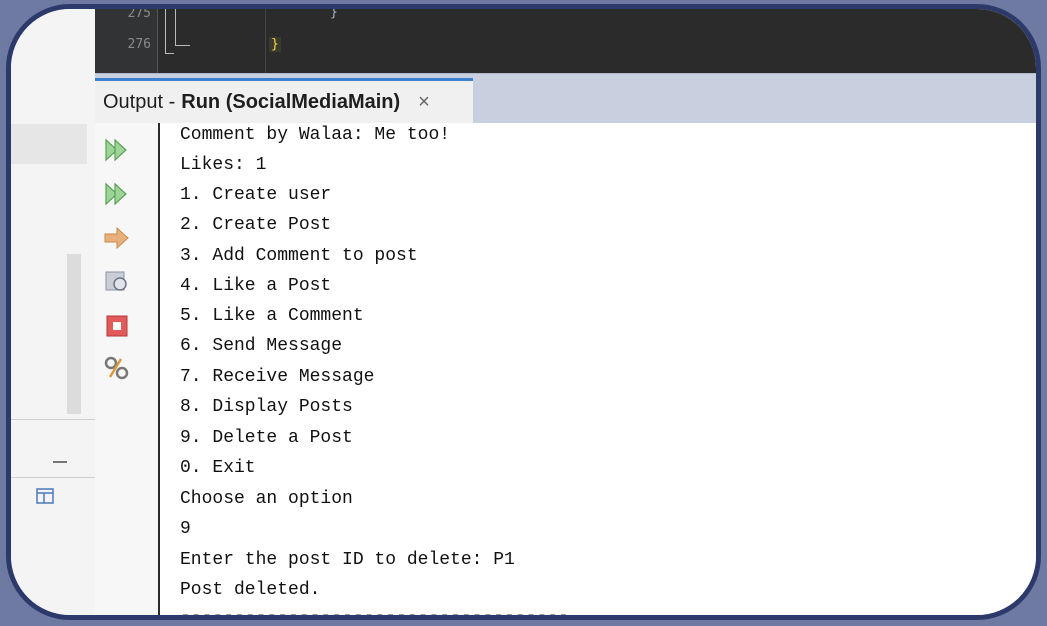  I want to click on tab-title: Run (SocialMediaMain), so click(291, 102).